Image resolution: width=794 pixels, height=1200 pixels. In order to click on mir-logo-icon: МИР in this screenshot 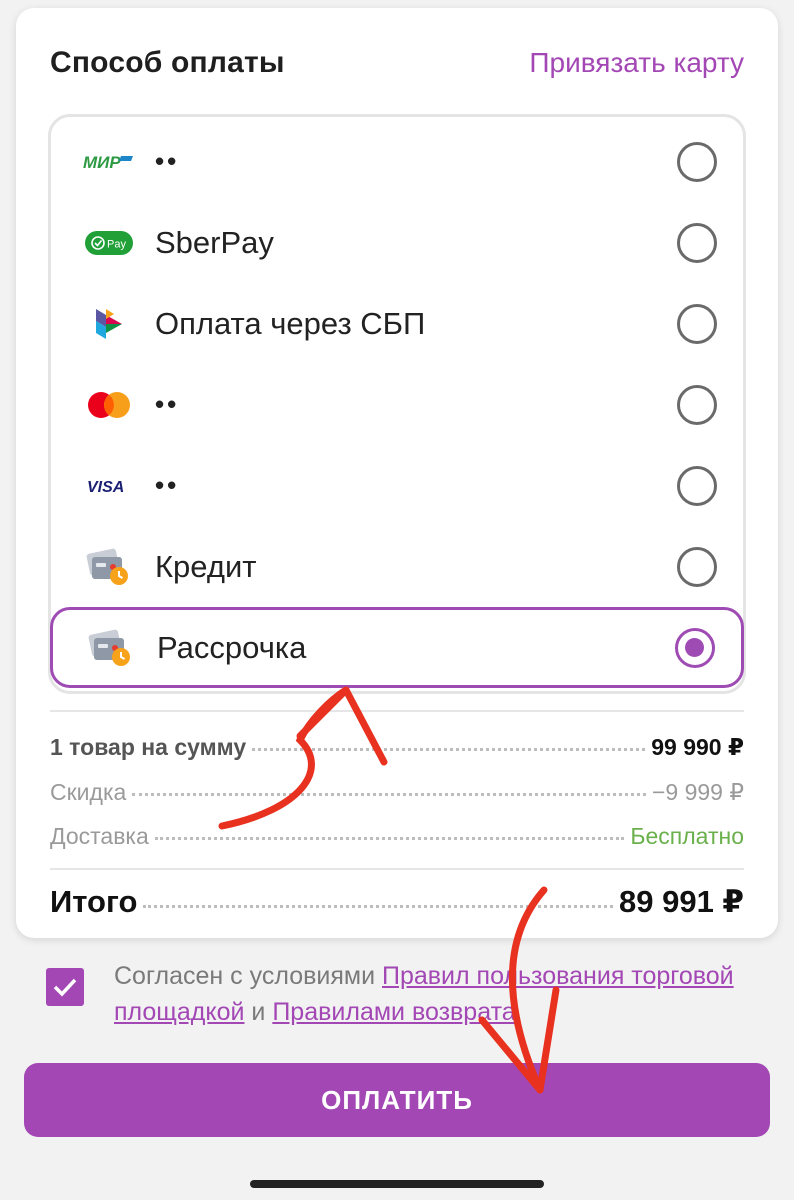, I will do `click(109, 162)`.